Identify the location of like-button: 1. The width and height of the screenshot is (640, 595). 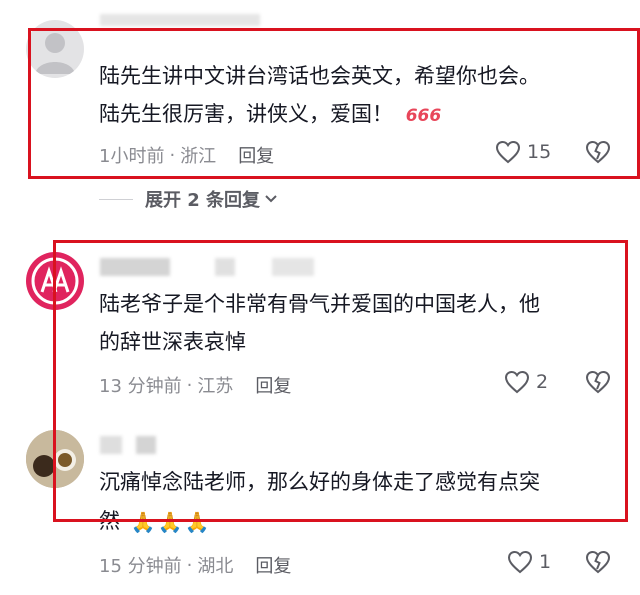
(529, 562).